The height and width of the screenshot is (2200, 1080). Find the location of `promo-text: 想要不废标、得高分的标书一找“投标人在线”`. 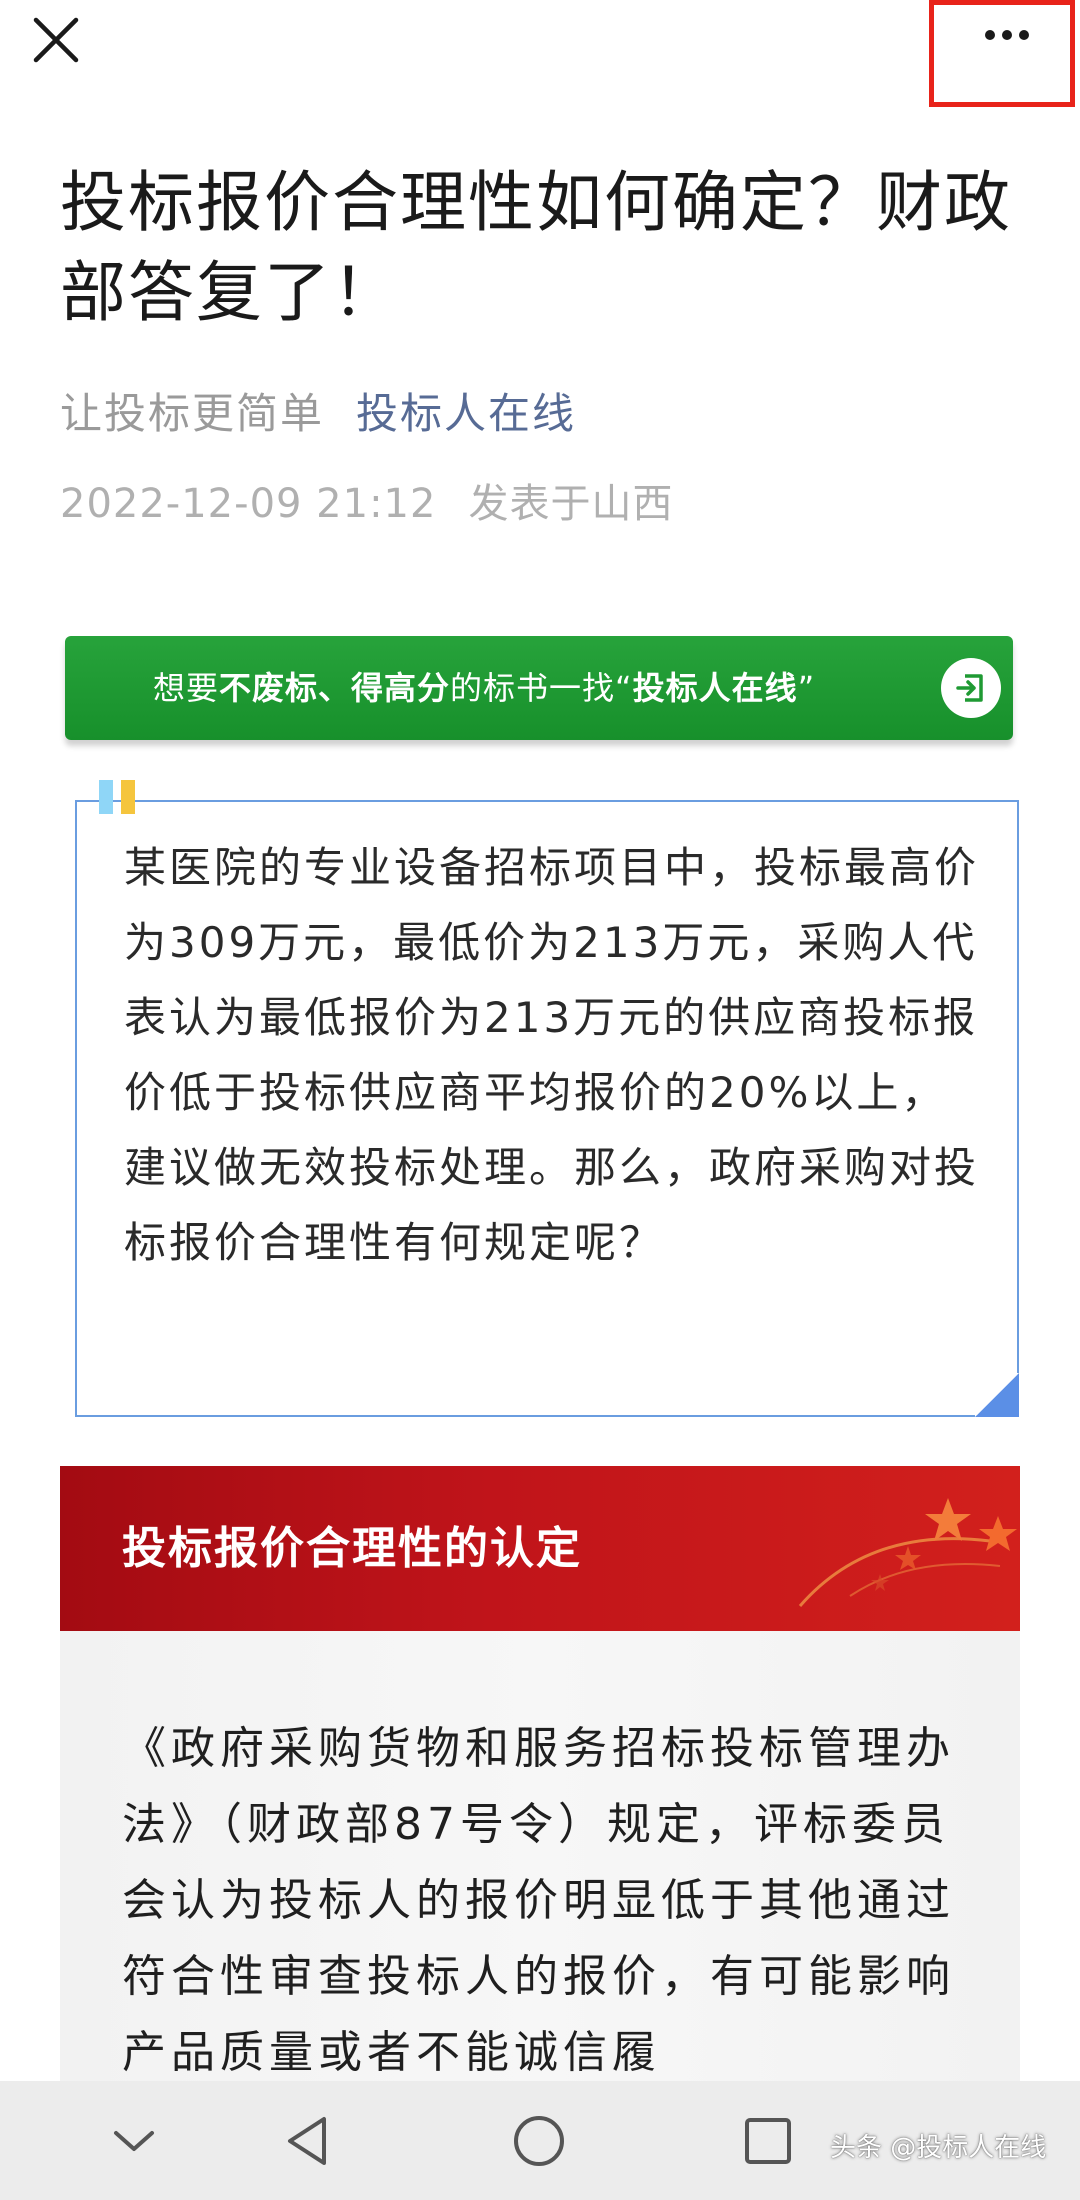

promo-text: 想要不废标、得高分的标书一找“投标人在线” is located at coordinates (484, 688).